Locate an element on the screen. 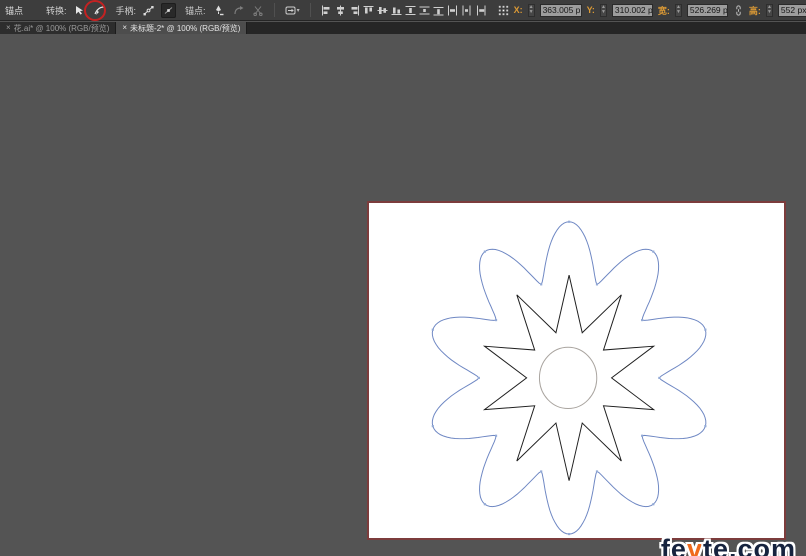  isolate-object-icon is located at coordinates (290, 10).